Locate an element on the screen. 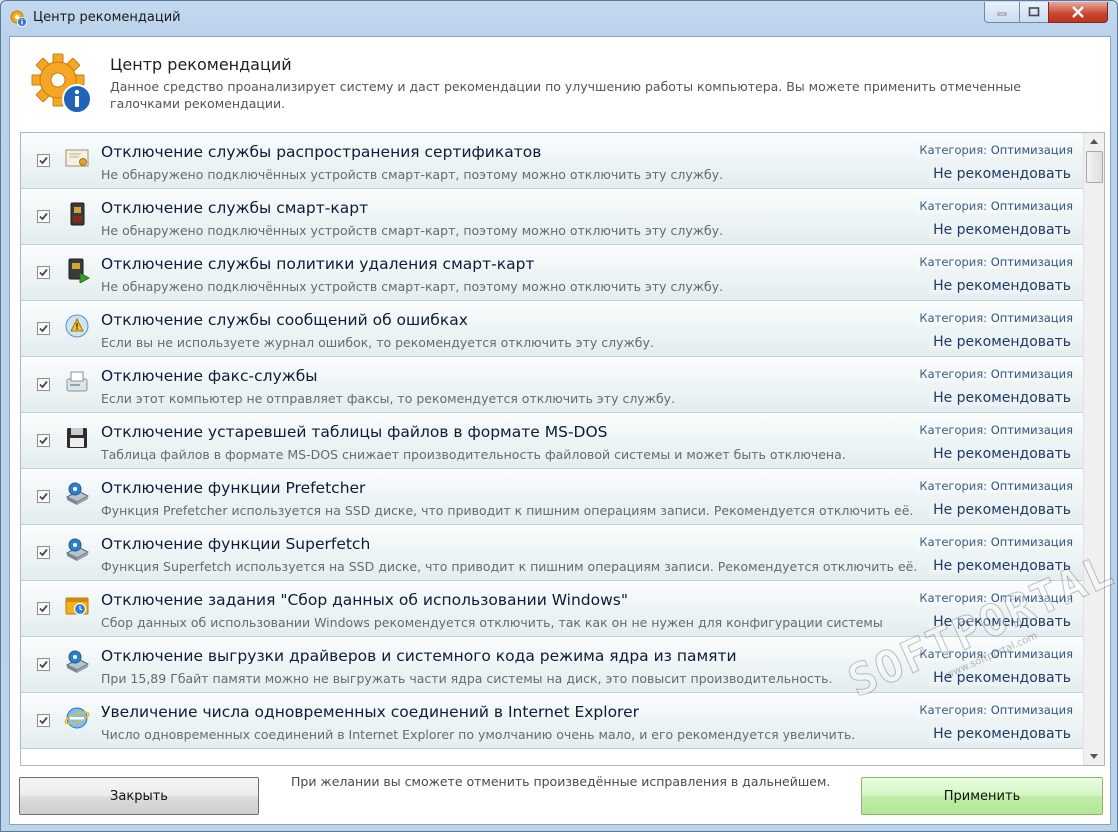 This screenshot has height=832, width=1118. window-title: Центр рекомендаций is located at coordinates (107, 17).